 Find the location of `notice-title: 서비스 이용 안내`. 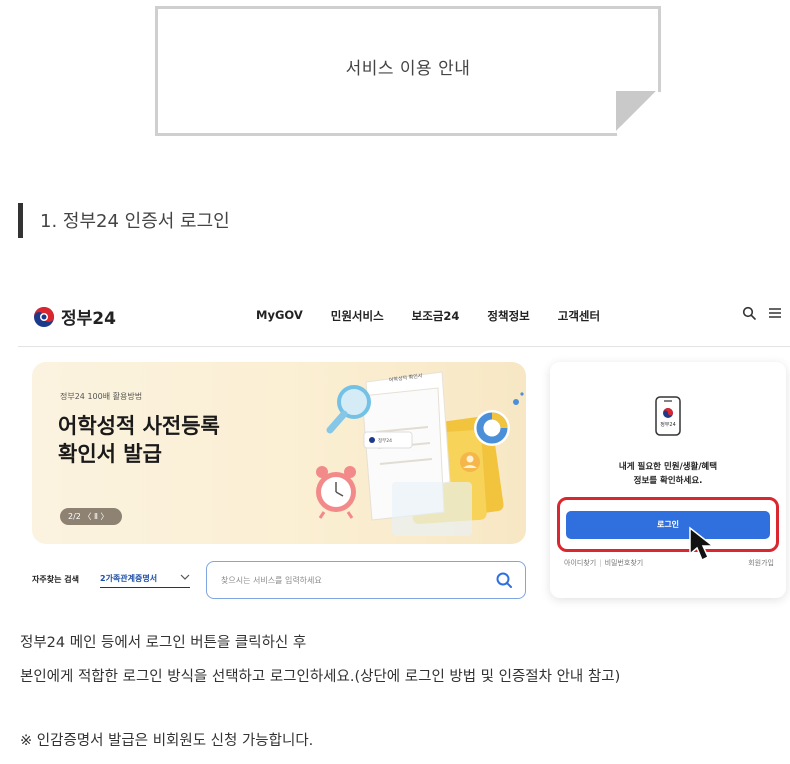

notice-title: 서비스 이용 안내 is located at coordinates (408, 69).